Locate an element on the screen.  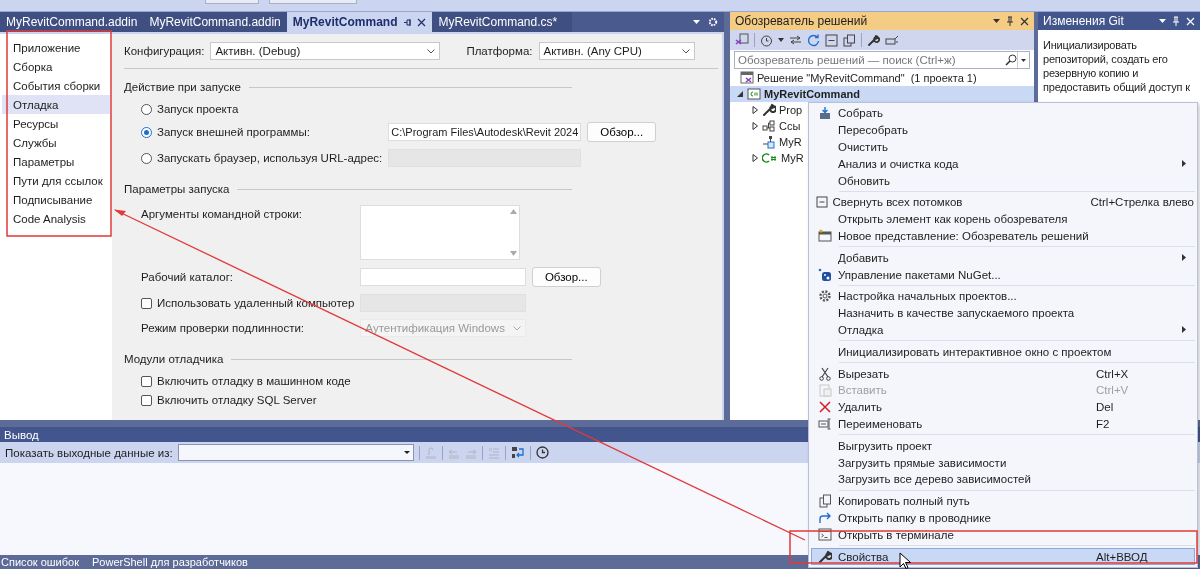
field-label: Аргументы командной строки: is located at coordinates (222, 213).